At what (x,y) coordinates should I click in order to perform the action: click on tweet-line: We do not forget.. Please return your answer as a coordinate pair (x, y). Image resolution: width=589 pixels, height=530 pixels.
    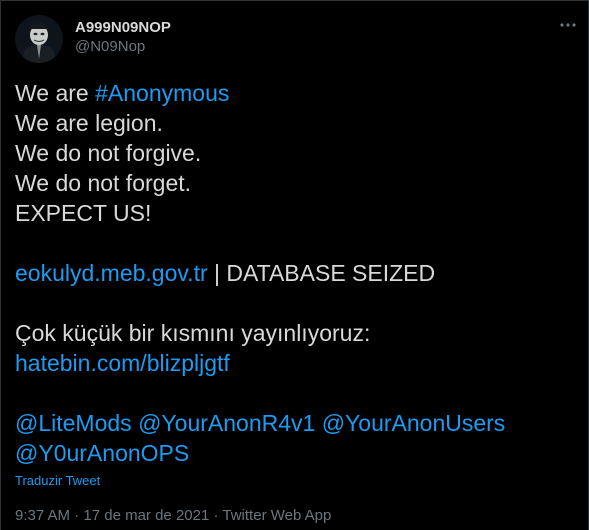
    Looking at the image, I should click on (103, 183).